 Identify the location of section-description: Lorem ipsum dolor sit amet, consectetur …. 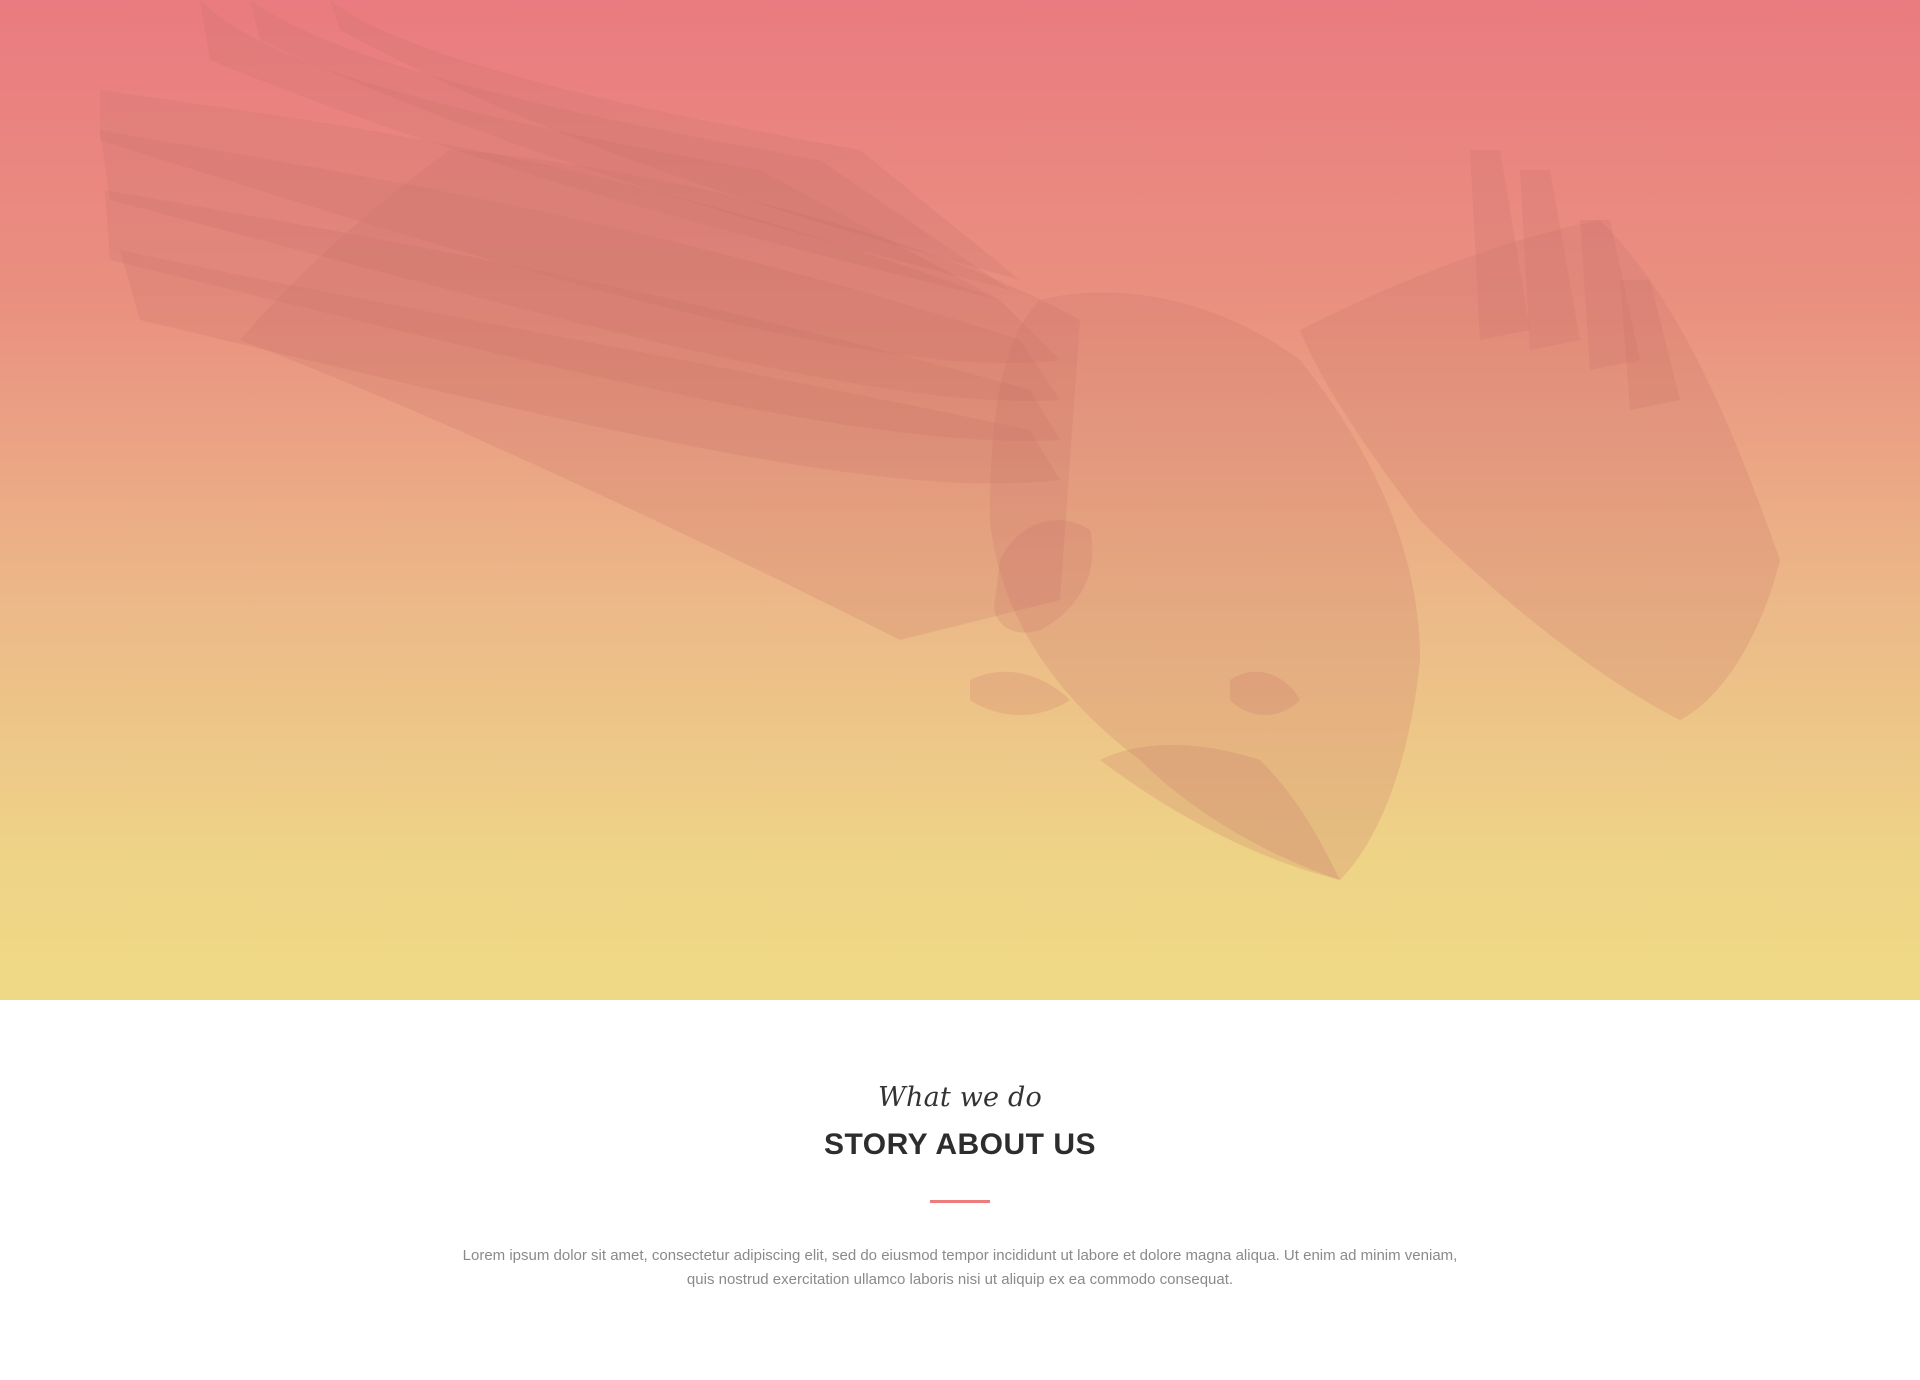
(960, 1267).